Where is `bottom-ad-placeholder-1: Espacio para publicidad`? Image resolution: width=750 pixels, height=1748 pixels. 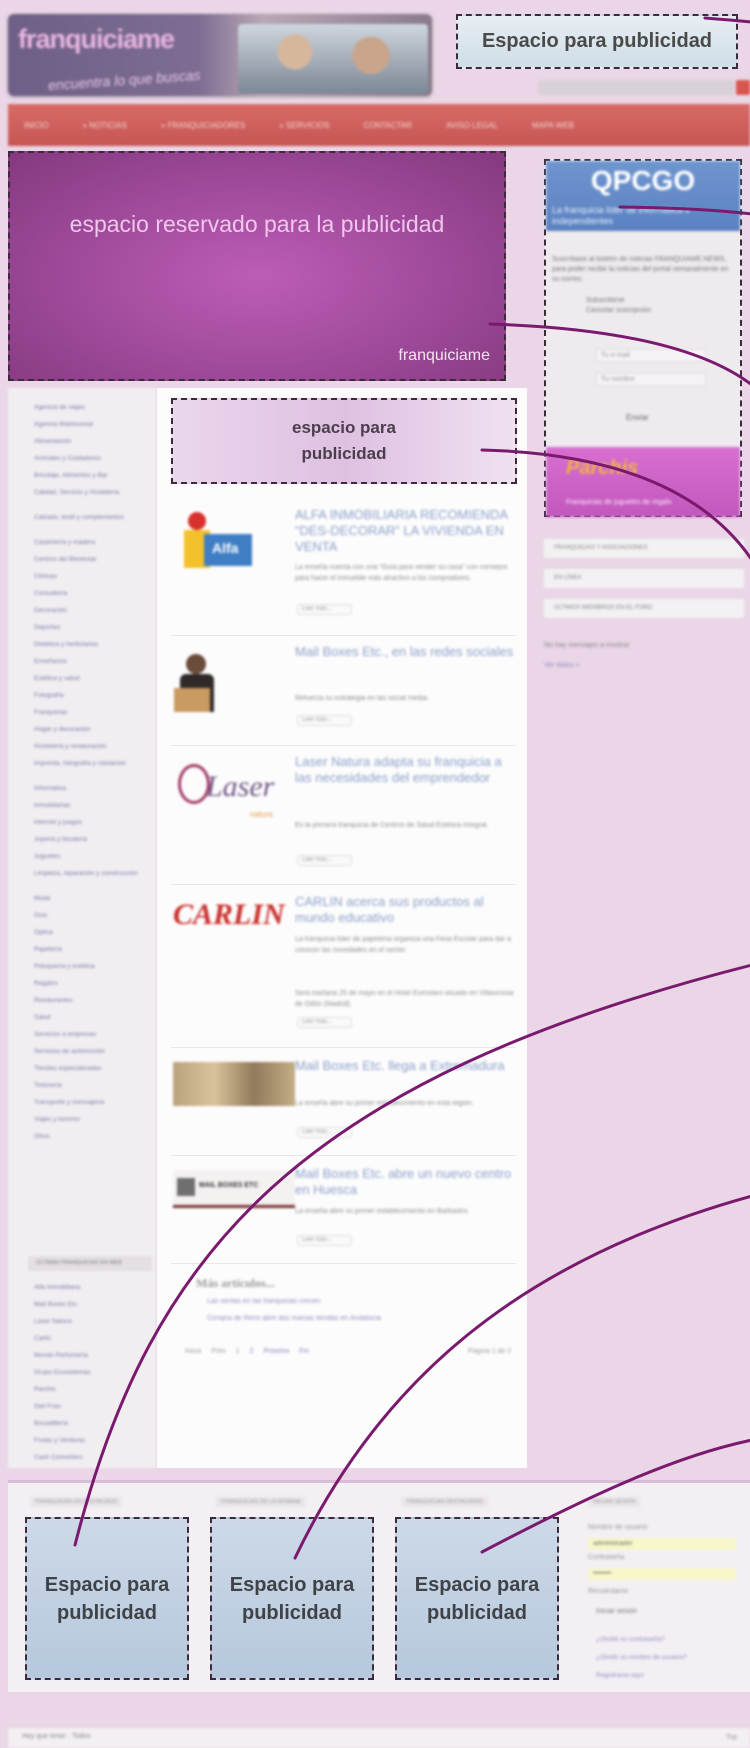 bottom-ad-placeholder-1: Espacio para publicidad is located at coordinates (107, 1598).